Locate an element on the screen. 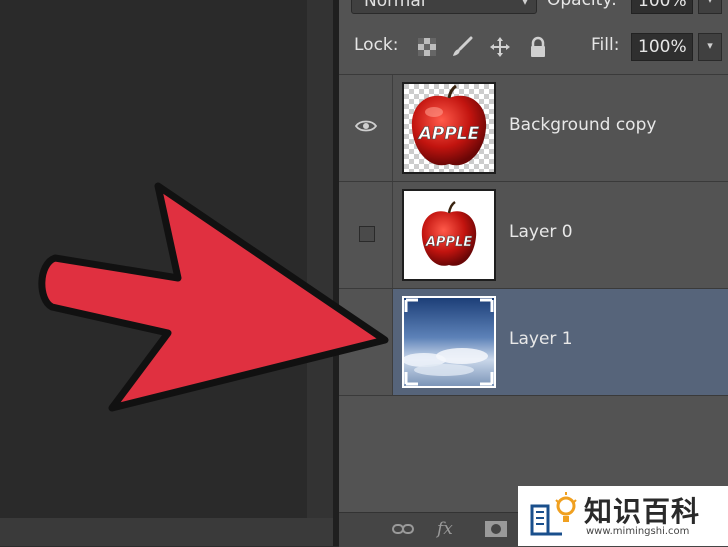 The height and width of the screenshot is (547, 728). apple-transparent-thumbnail: APPLE is located at coordinates (449, 128).